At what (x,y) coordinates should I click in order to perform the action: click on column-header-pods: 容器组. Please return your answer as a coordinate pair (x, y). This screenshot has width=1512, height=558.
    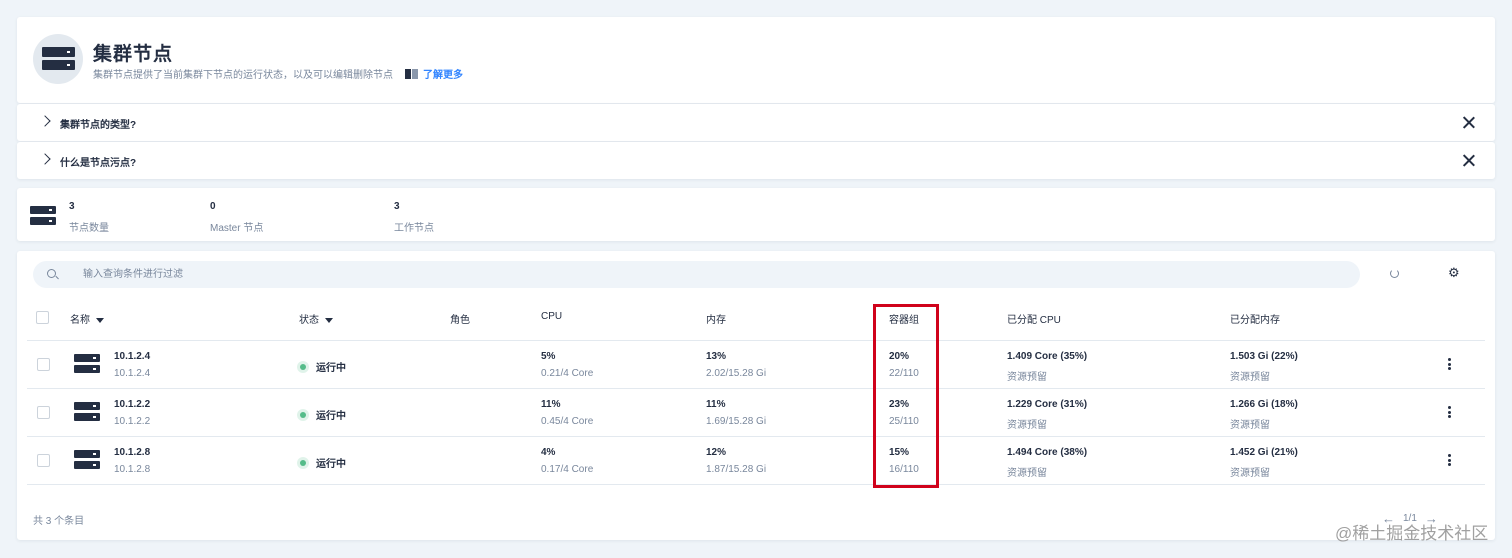
    Looking at the image, I should click on (904, 320).